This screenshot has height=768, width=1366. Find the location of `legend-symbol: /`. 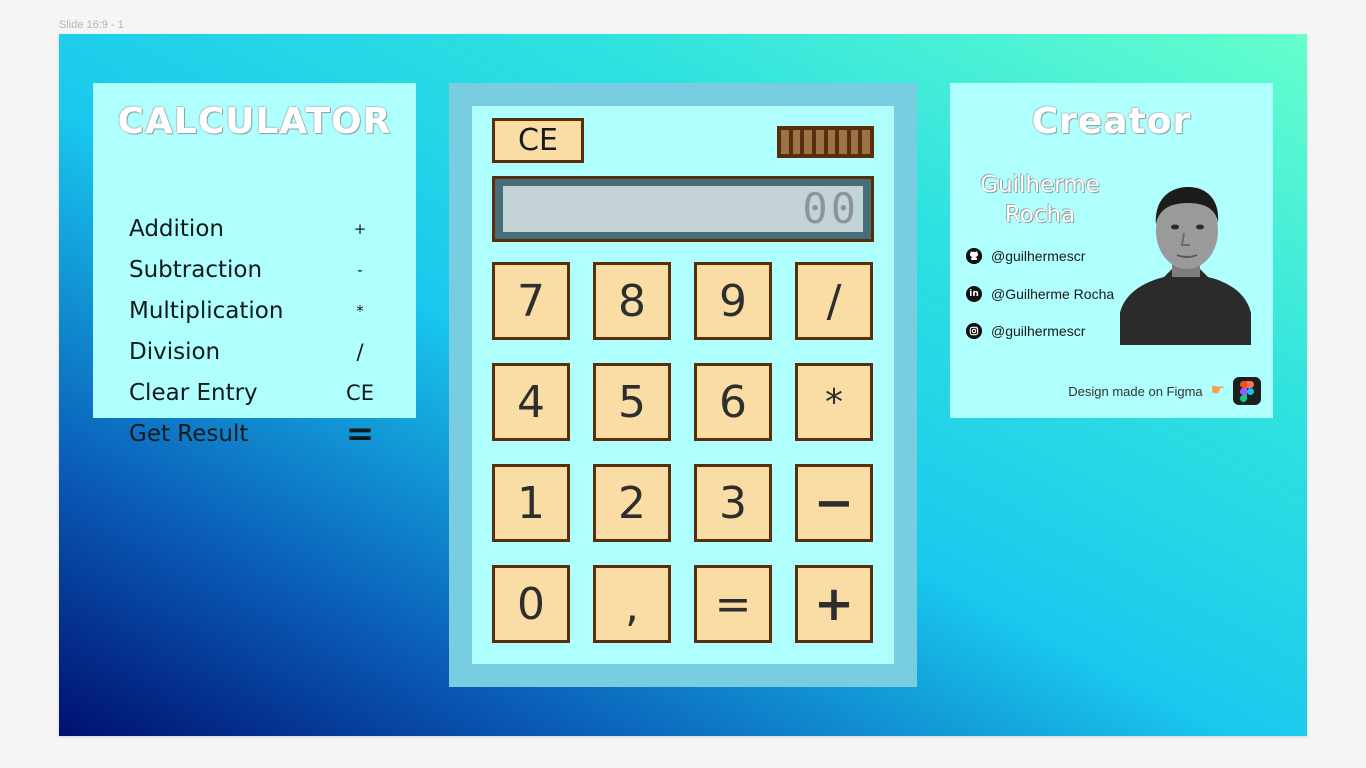

legend-symbol: / is located at coordinates (360, 352).